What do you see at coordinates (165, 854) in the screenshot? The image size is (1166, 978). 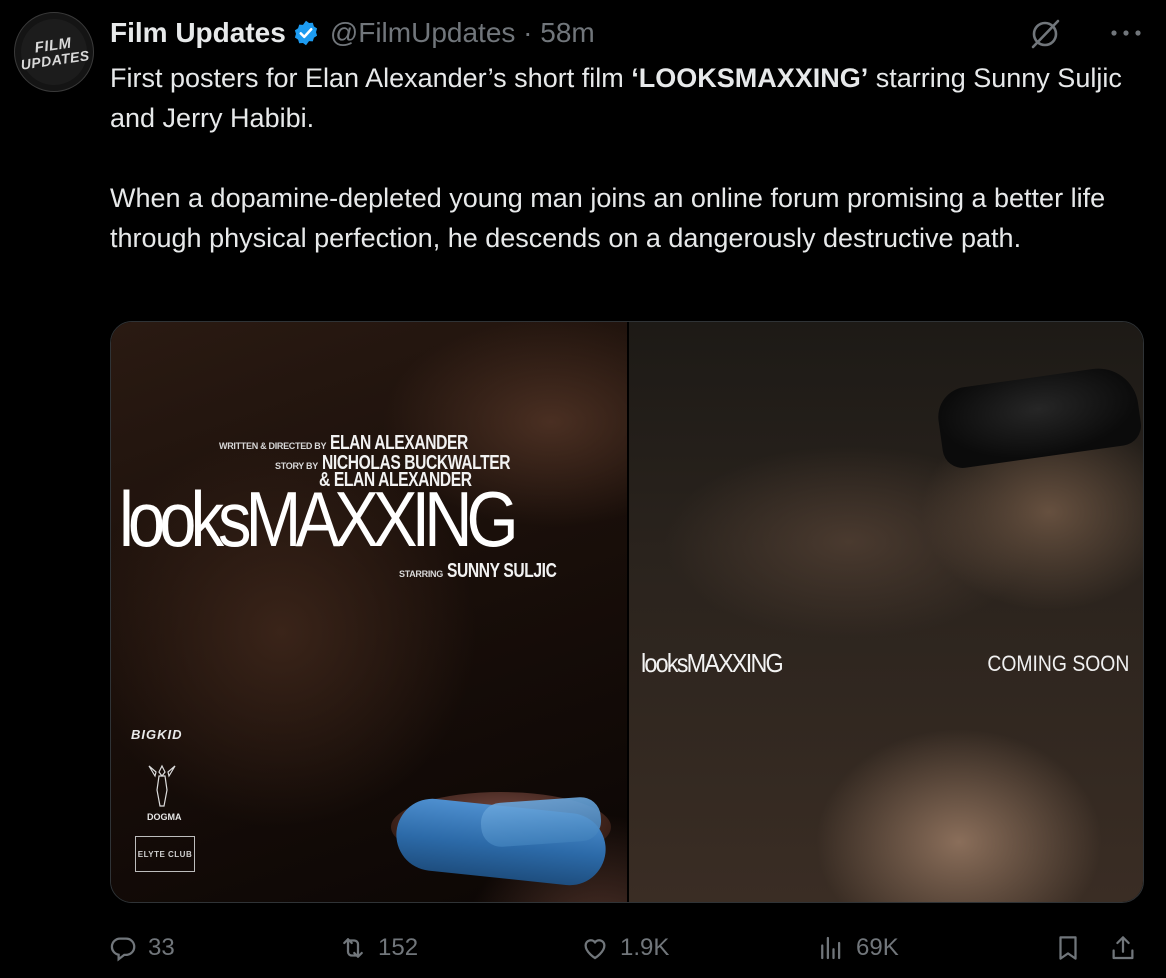 I see `elyte-club-logo: ELYTE CLUB` at bounding box center [165, 854].